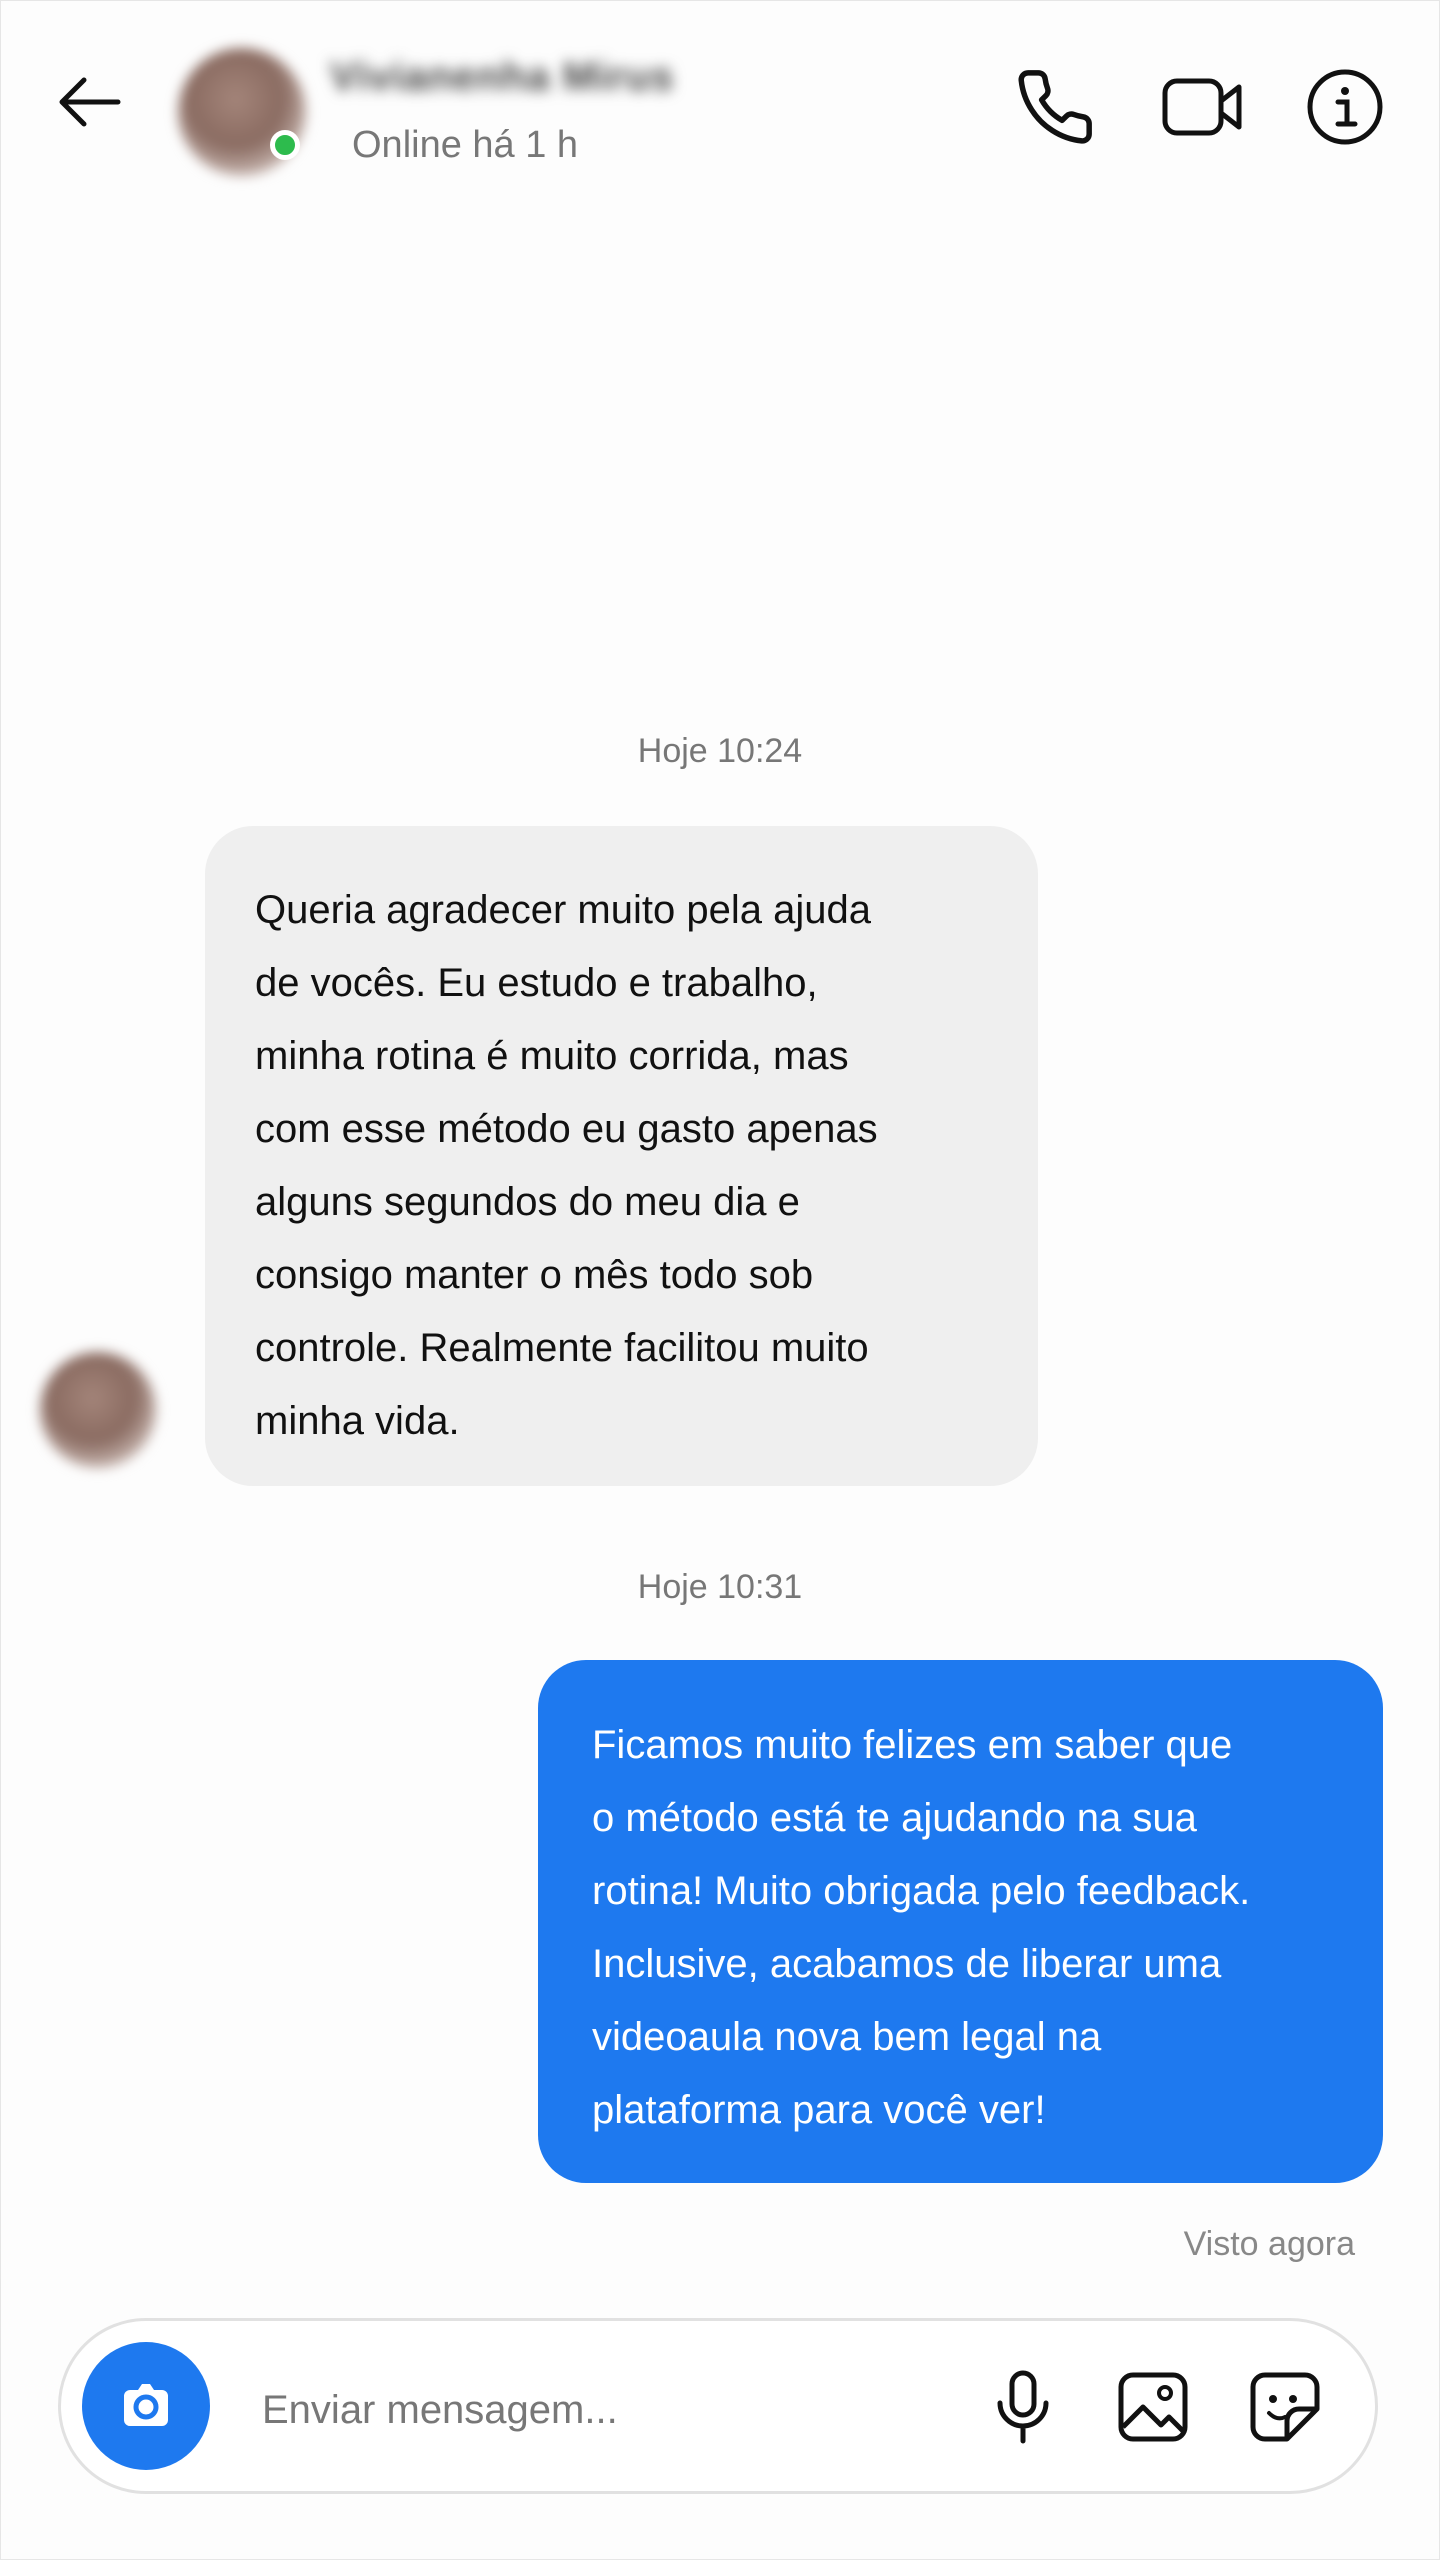 Image resolution: width=1440 pixels, height=2560 pixels. I want to click on gallery-button, so click(1153, 2407).